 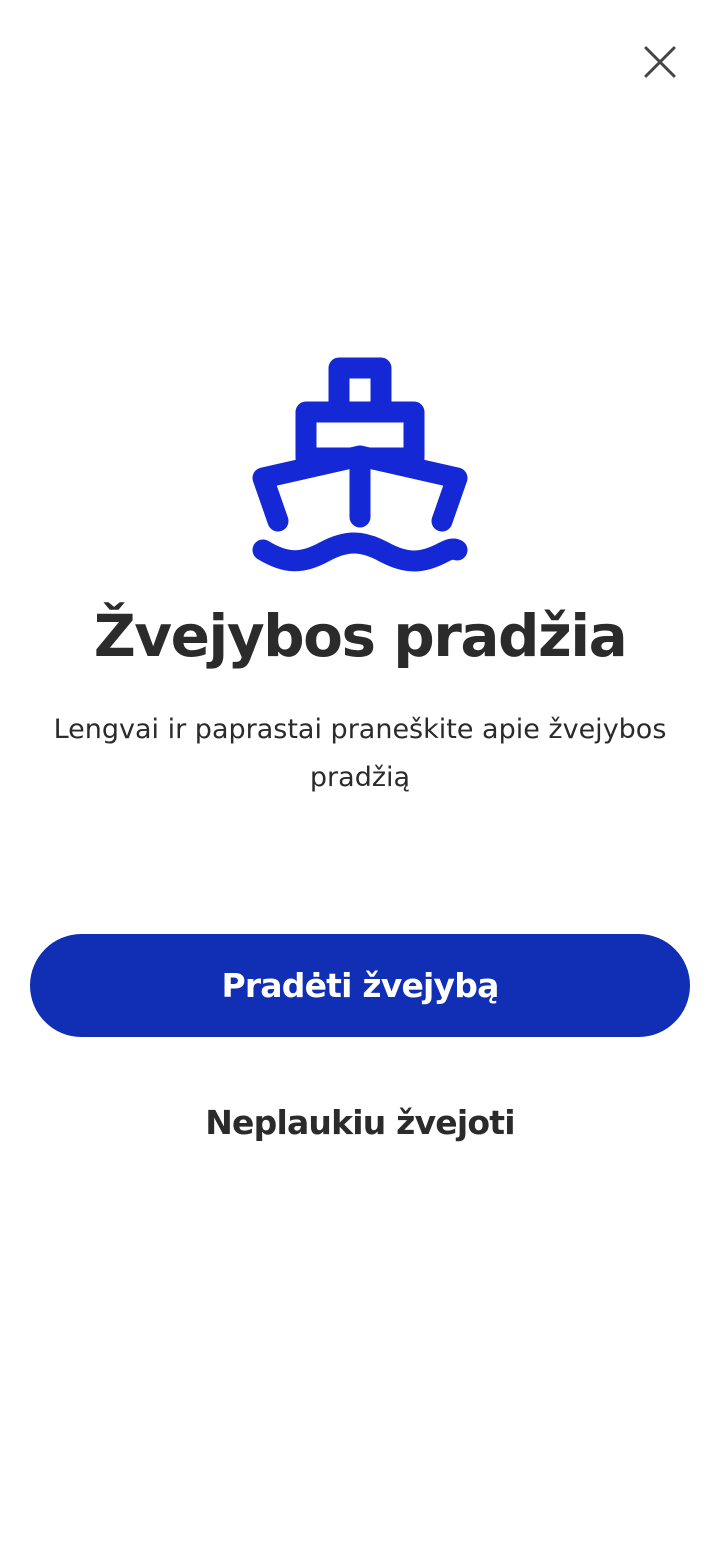 What do you see at coordinates (360, 465) in the screenshot?
I see `ship-icon` at bounding box center [360, 465].